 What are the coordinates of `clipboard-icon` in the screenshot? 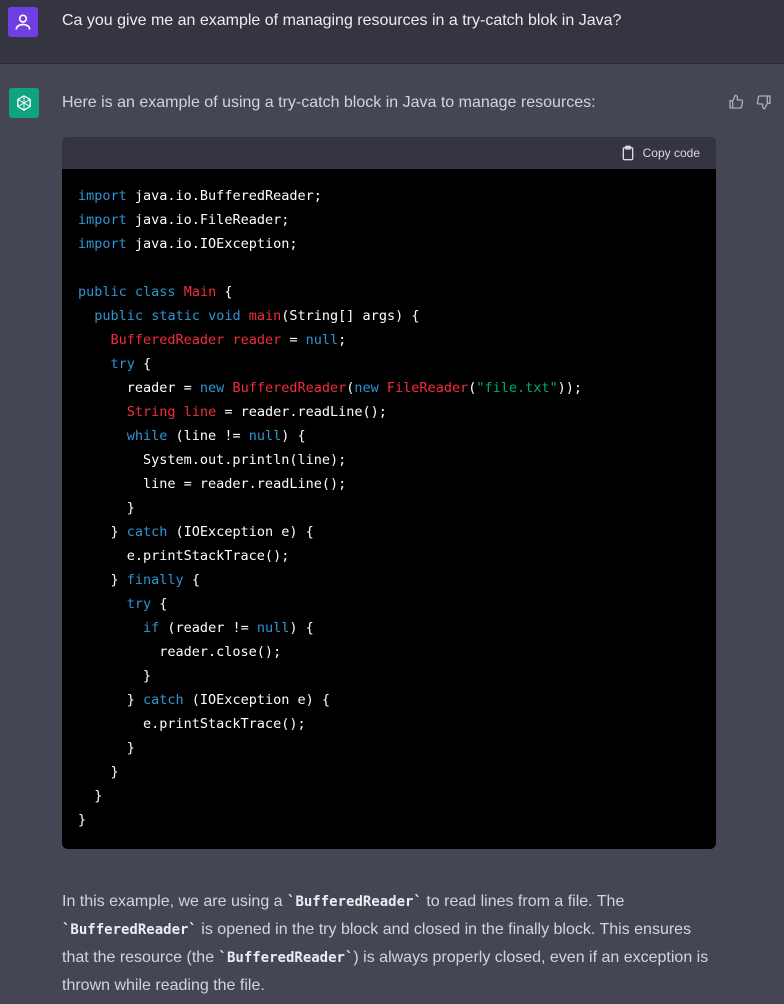 It's located at (627, 153).